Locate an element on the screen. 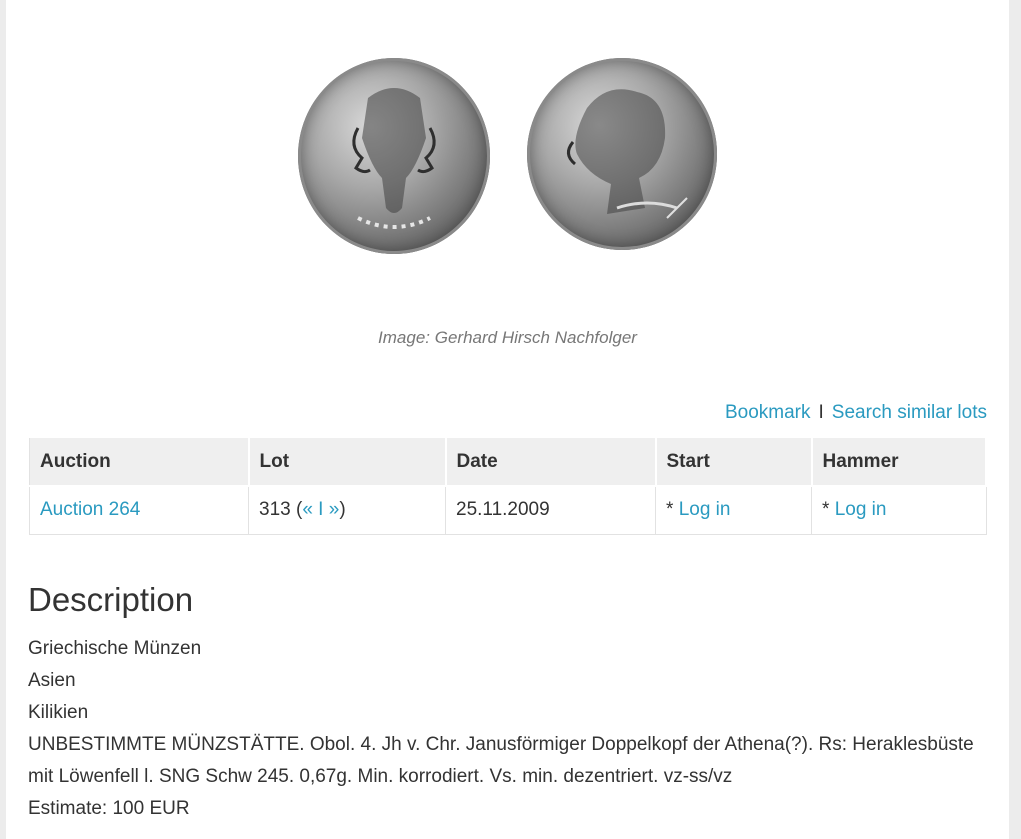  table-header-row: Auction Lot Date Start Hammer is located at coordinates (508, 461).